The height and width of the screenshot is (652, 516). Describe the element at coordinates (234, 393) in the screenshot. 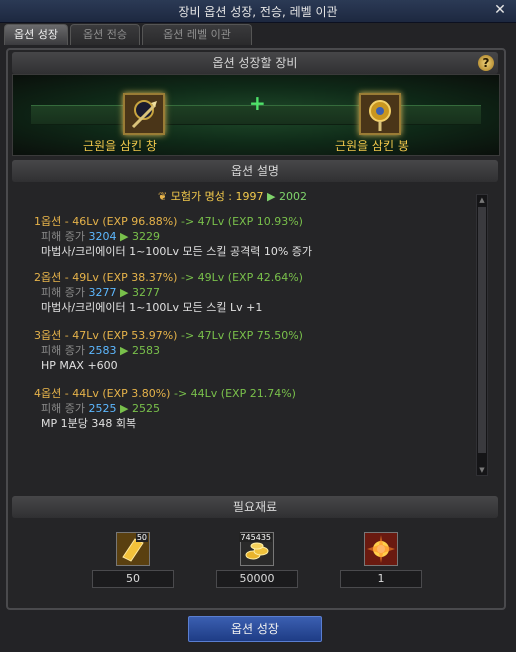

I see `option-4-to: -> 44Lv (EXP 21.74%)` at that location.